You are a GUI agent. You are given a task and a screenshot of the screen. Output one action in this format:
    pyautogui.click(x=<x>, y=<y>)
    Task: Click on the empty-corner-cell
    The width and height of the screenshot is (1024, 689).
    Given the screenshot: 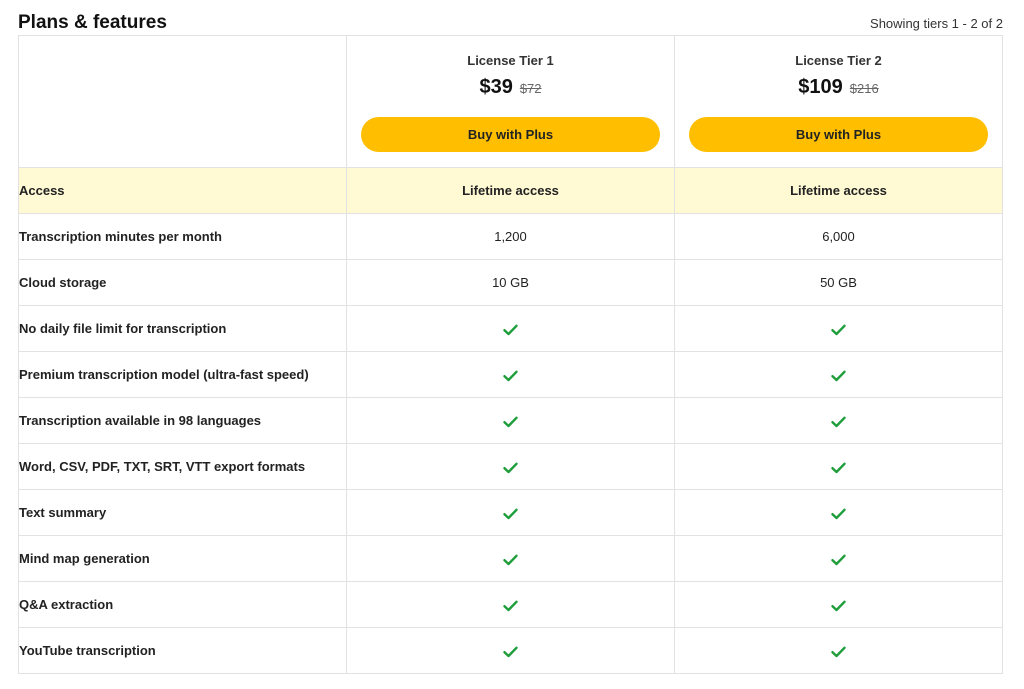 What is the action you would take?
    pyautogui.click(x=182, y=101)
    